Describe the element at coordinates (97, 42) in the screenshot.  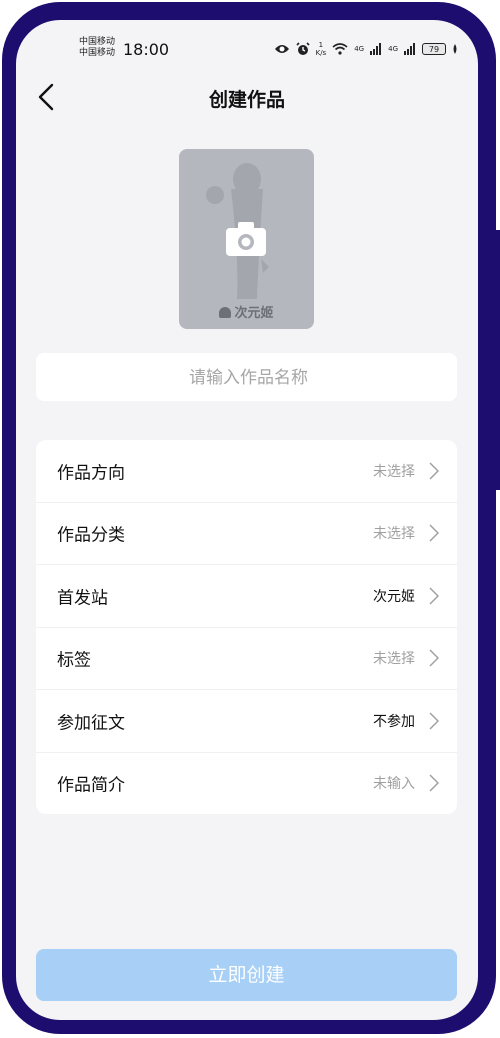
I see `carrier-1: 中国移动` at that location.